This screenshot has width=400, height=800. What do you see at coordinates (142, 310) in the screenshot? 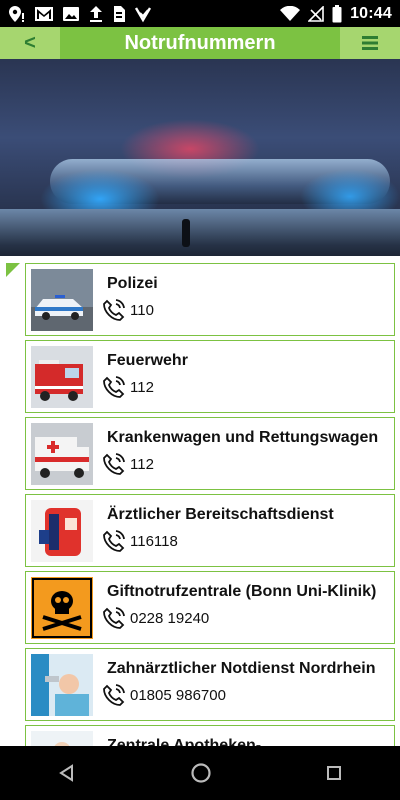
I see `phone-number: 110` at bounding box center [142, 310].